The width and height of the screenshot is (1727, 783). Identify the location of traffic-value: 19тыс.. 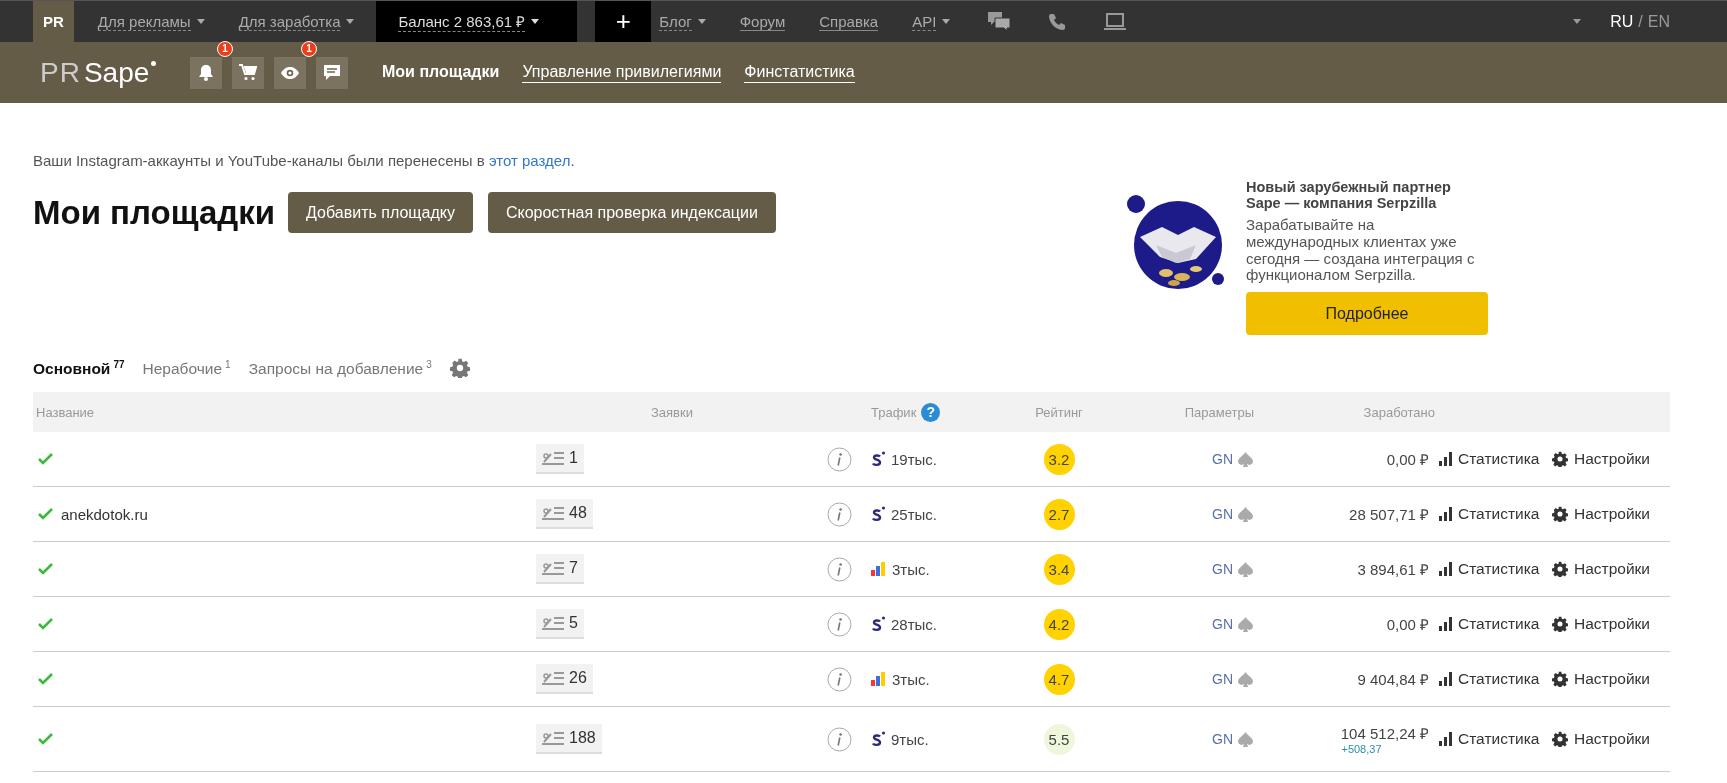
(914, 459).